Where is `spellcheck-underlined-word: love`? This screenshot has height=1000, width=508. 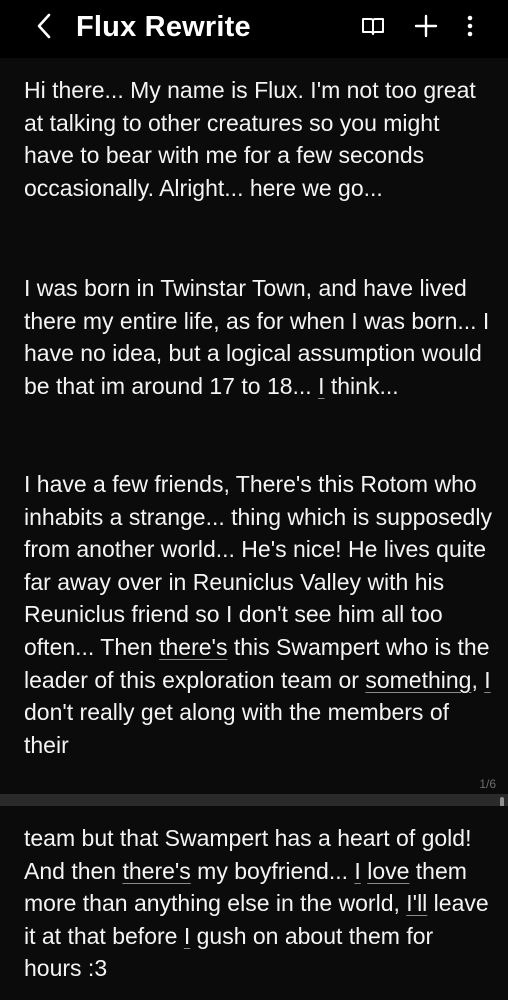
spellcheck-underlined-word: love is located at coordinates (388, 871).